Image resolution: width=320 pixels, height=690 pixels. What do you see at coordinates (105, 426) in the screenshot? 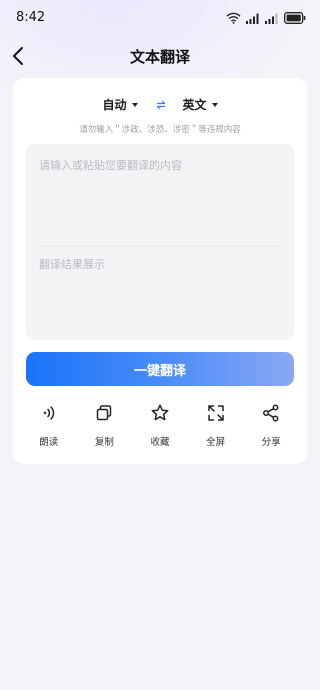
I see `copy-button: 复制` at bounding box center [105, 426].